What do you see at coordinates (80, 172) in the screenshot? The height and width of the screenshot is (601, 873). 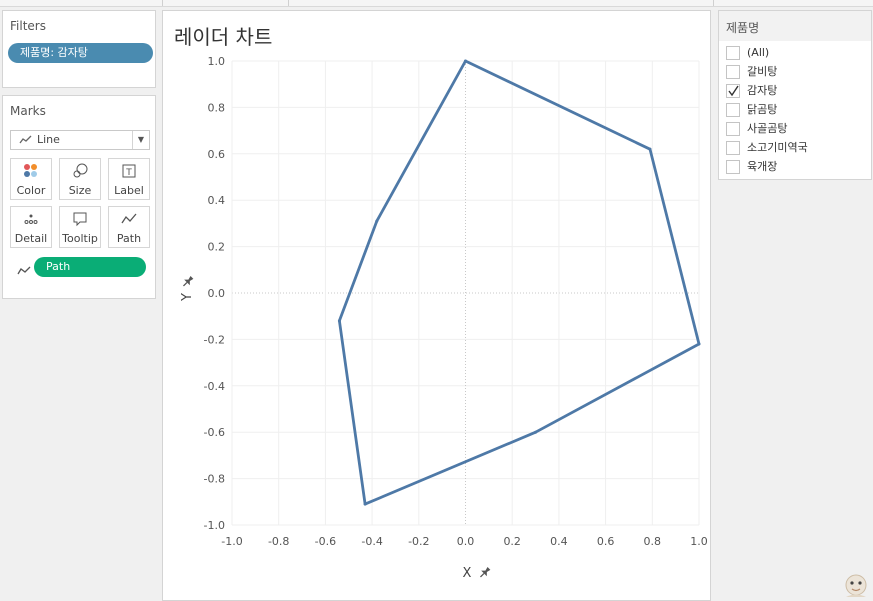 I see `size-circles-icon` at bounding box center [80, 172].